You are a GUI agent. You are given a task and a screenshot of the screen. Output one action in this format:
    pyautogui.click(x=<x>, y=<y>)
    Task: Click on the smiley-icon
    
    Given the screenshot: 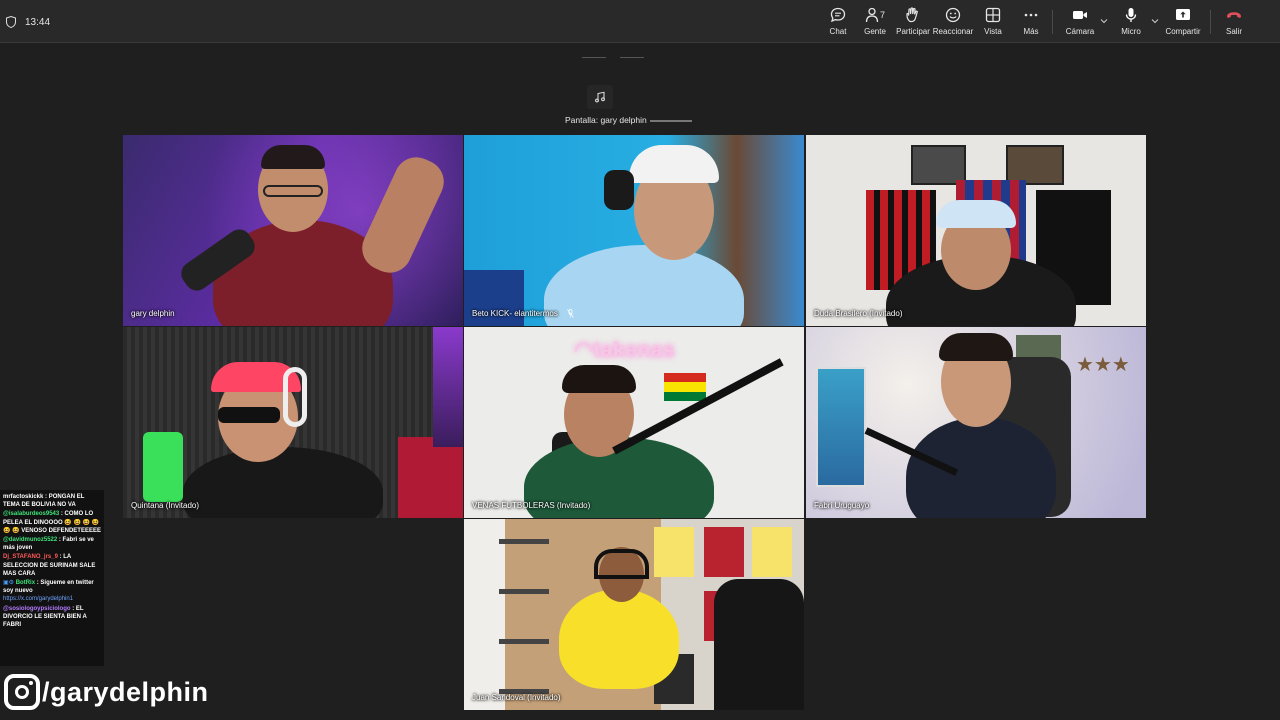 What is the action you would take?
    pyautogui.click(x=953, y=15)
    